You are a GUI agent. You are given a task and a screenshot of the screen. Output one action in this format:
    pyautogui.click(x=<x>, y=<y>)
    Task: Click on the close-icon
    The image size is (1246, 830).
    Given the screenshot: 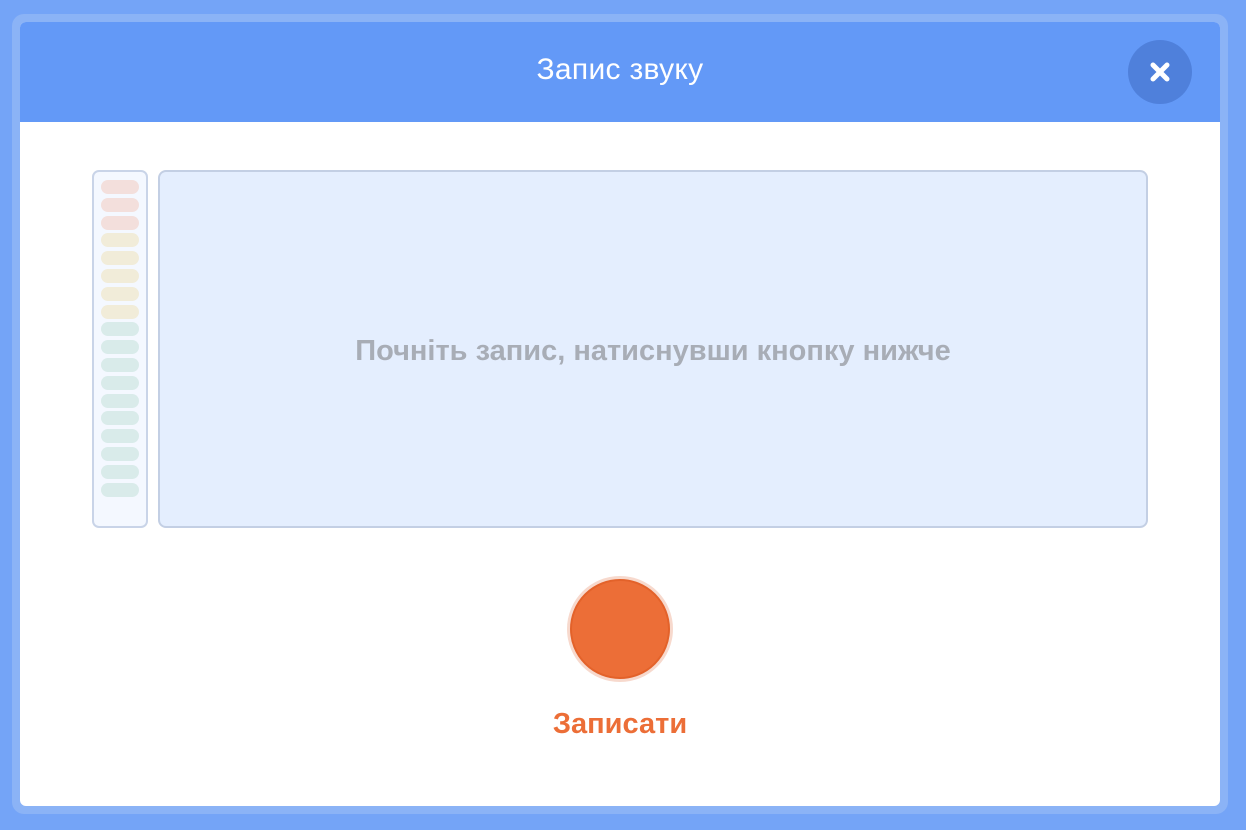 What is the action you would take?
    pyautogui.click(x=1160, y=72)
    